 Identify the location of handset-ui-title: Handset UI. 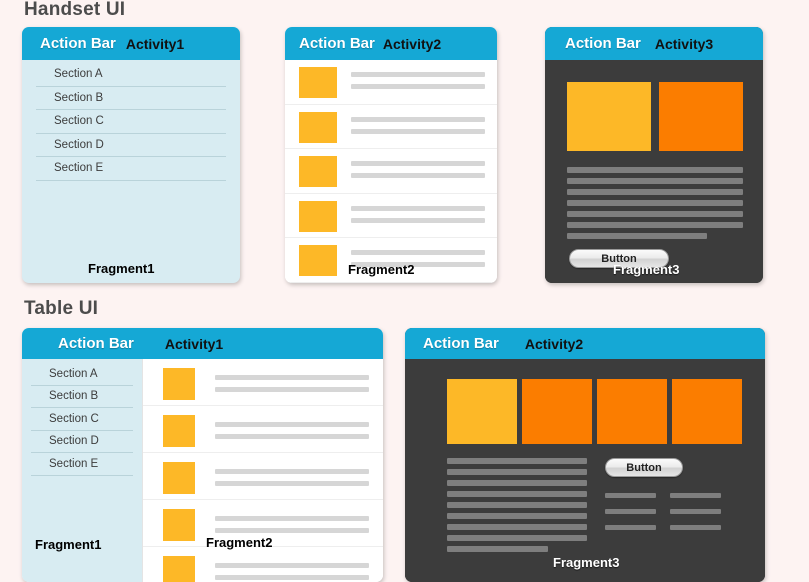
(75, 10).